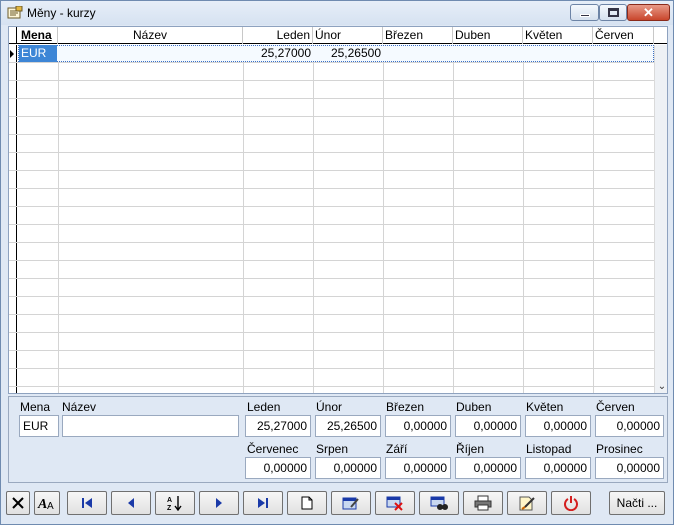 This screenshot has width=674, height=525. Describe the element at coordinates (348, 53) in the screenshot. I see `cell-unor: 25,26500` at that location.